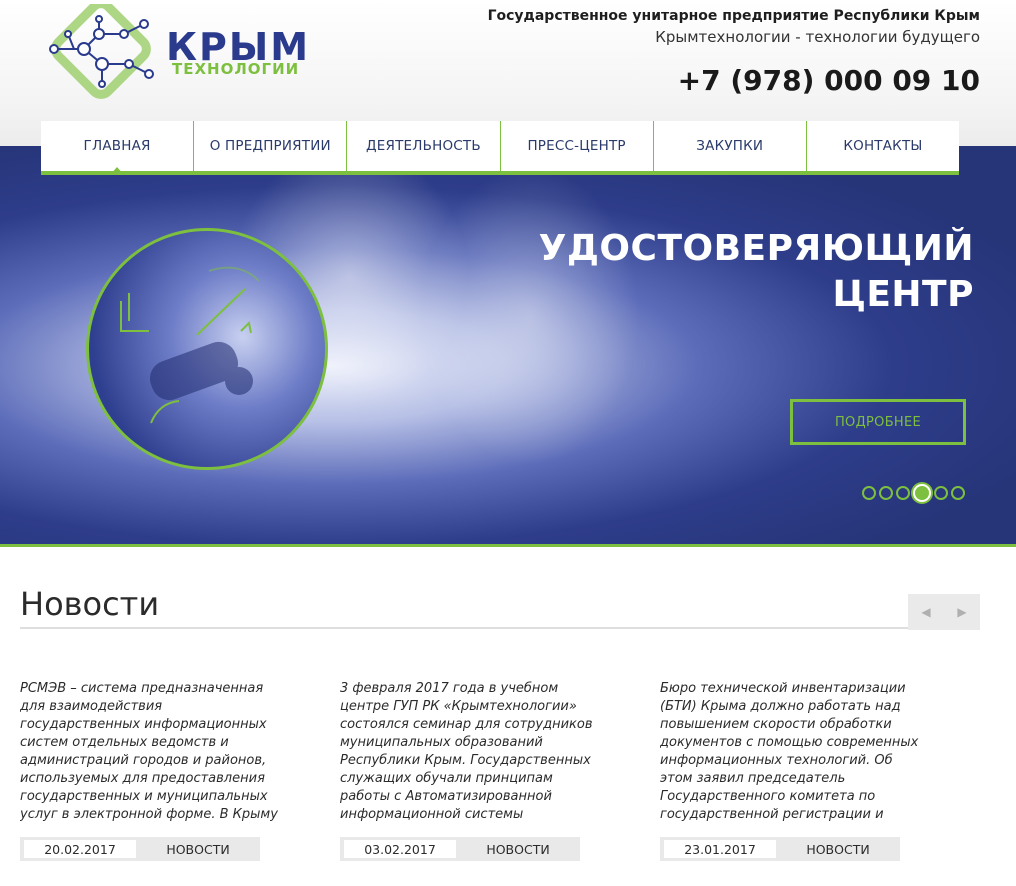 Image resolution: width=1016 pixels, height=886 pixels. I want to click on nav-item-press-center: ПРЕСС-ЦЕНТР, so click(576, 146).